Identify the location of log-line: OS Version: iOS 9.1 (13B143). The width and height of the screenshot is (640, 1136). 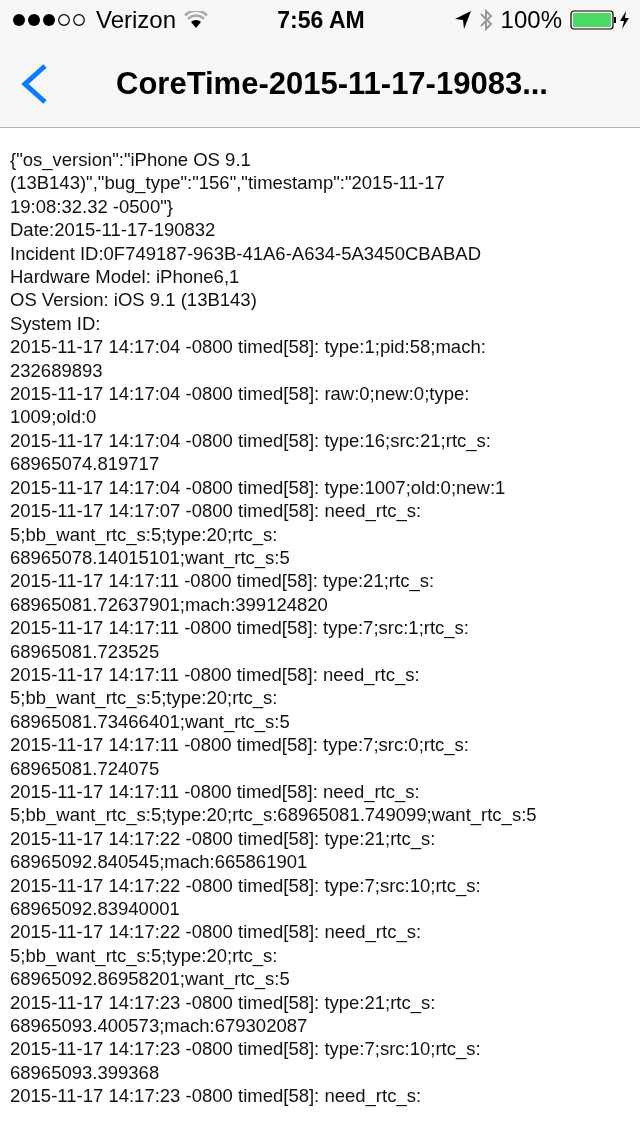
(133, 300).